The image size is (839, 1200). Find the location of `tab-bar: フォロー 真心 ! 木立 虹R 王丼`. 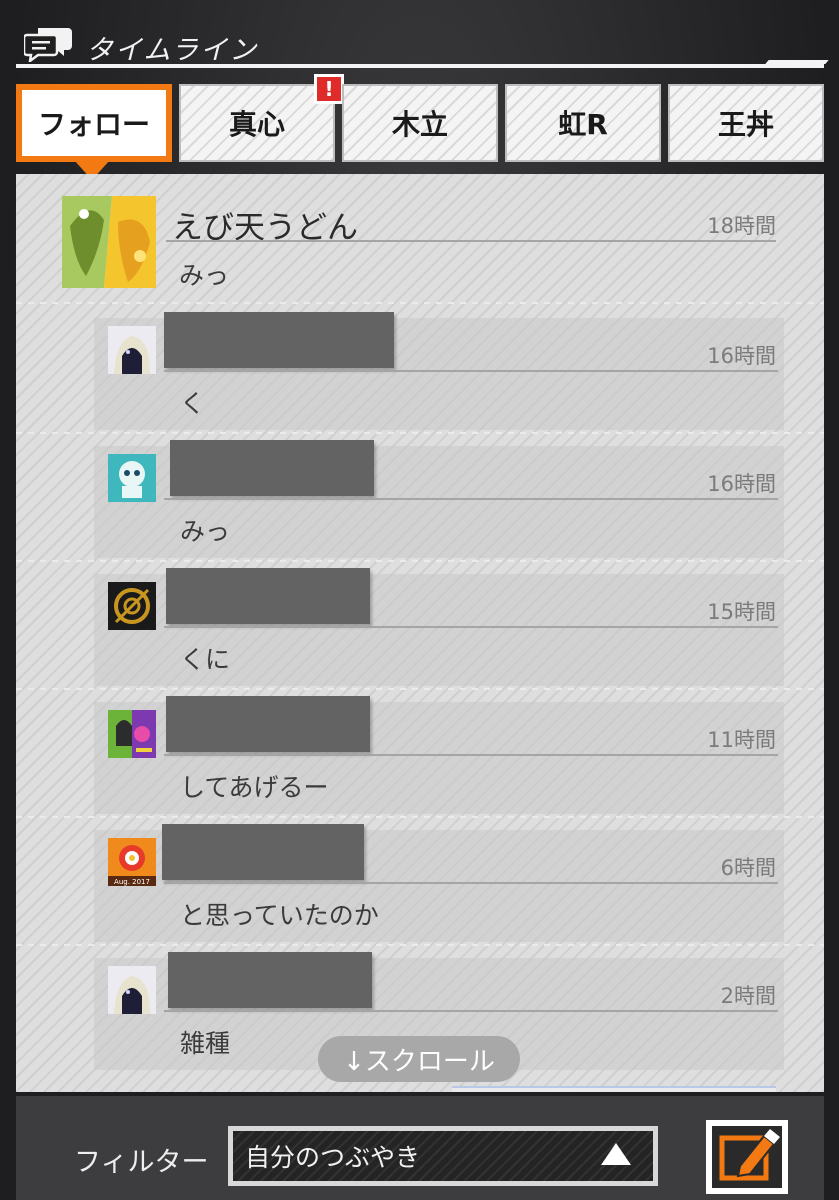

tab-bar: フォロー 真心 ! 木立 虹R 王丼 is located at coordinates (420, 127).